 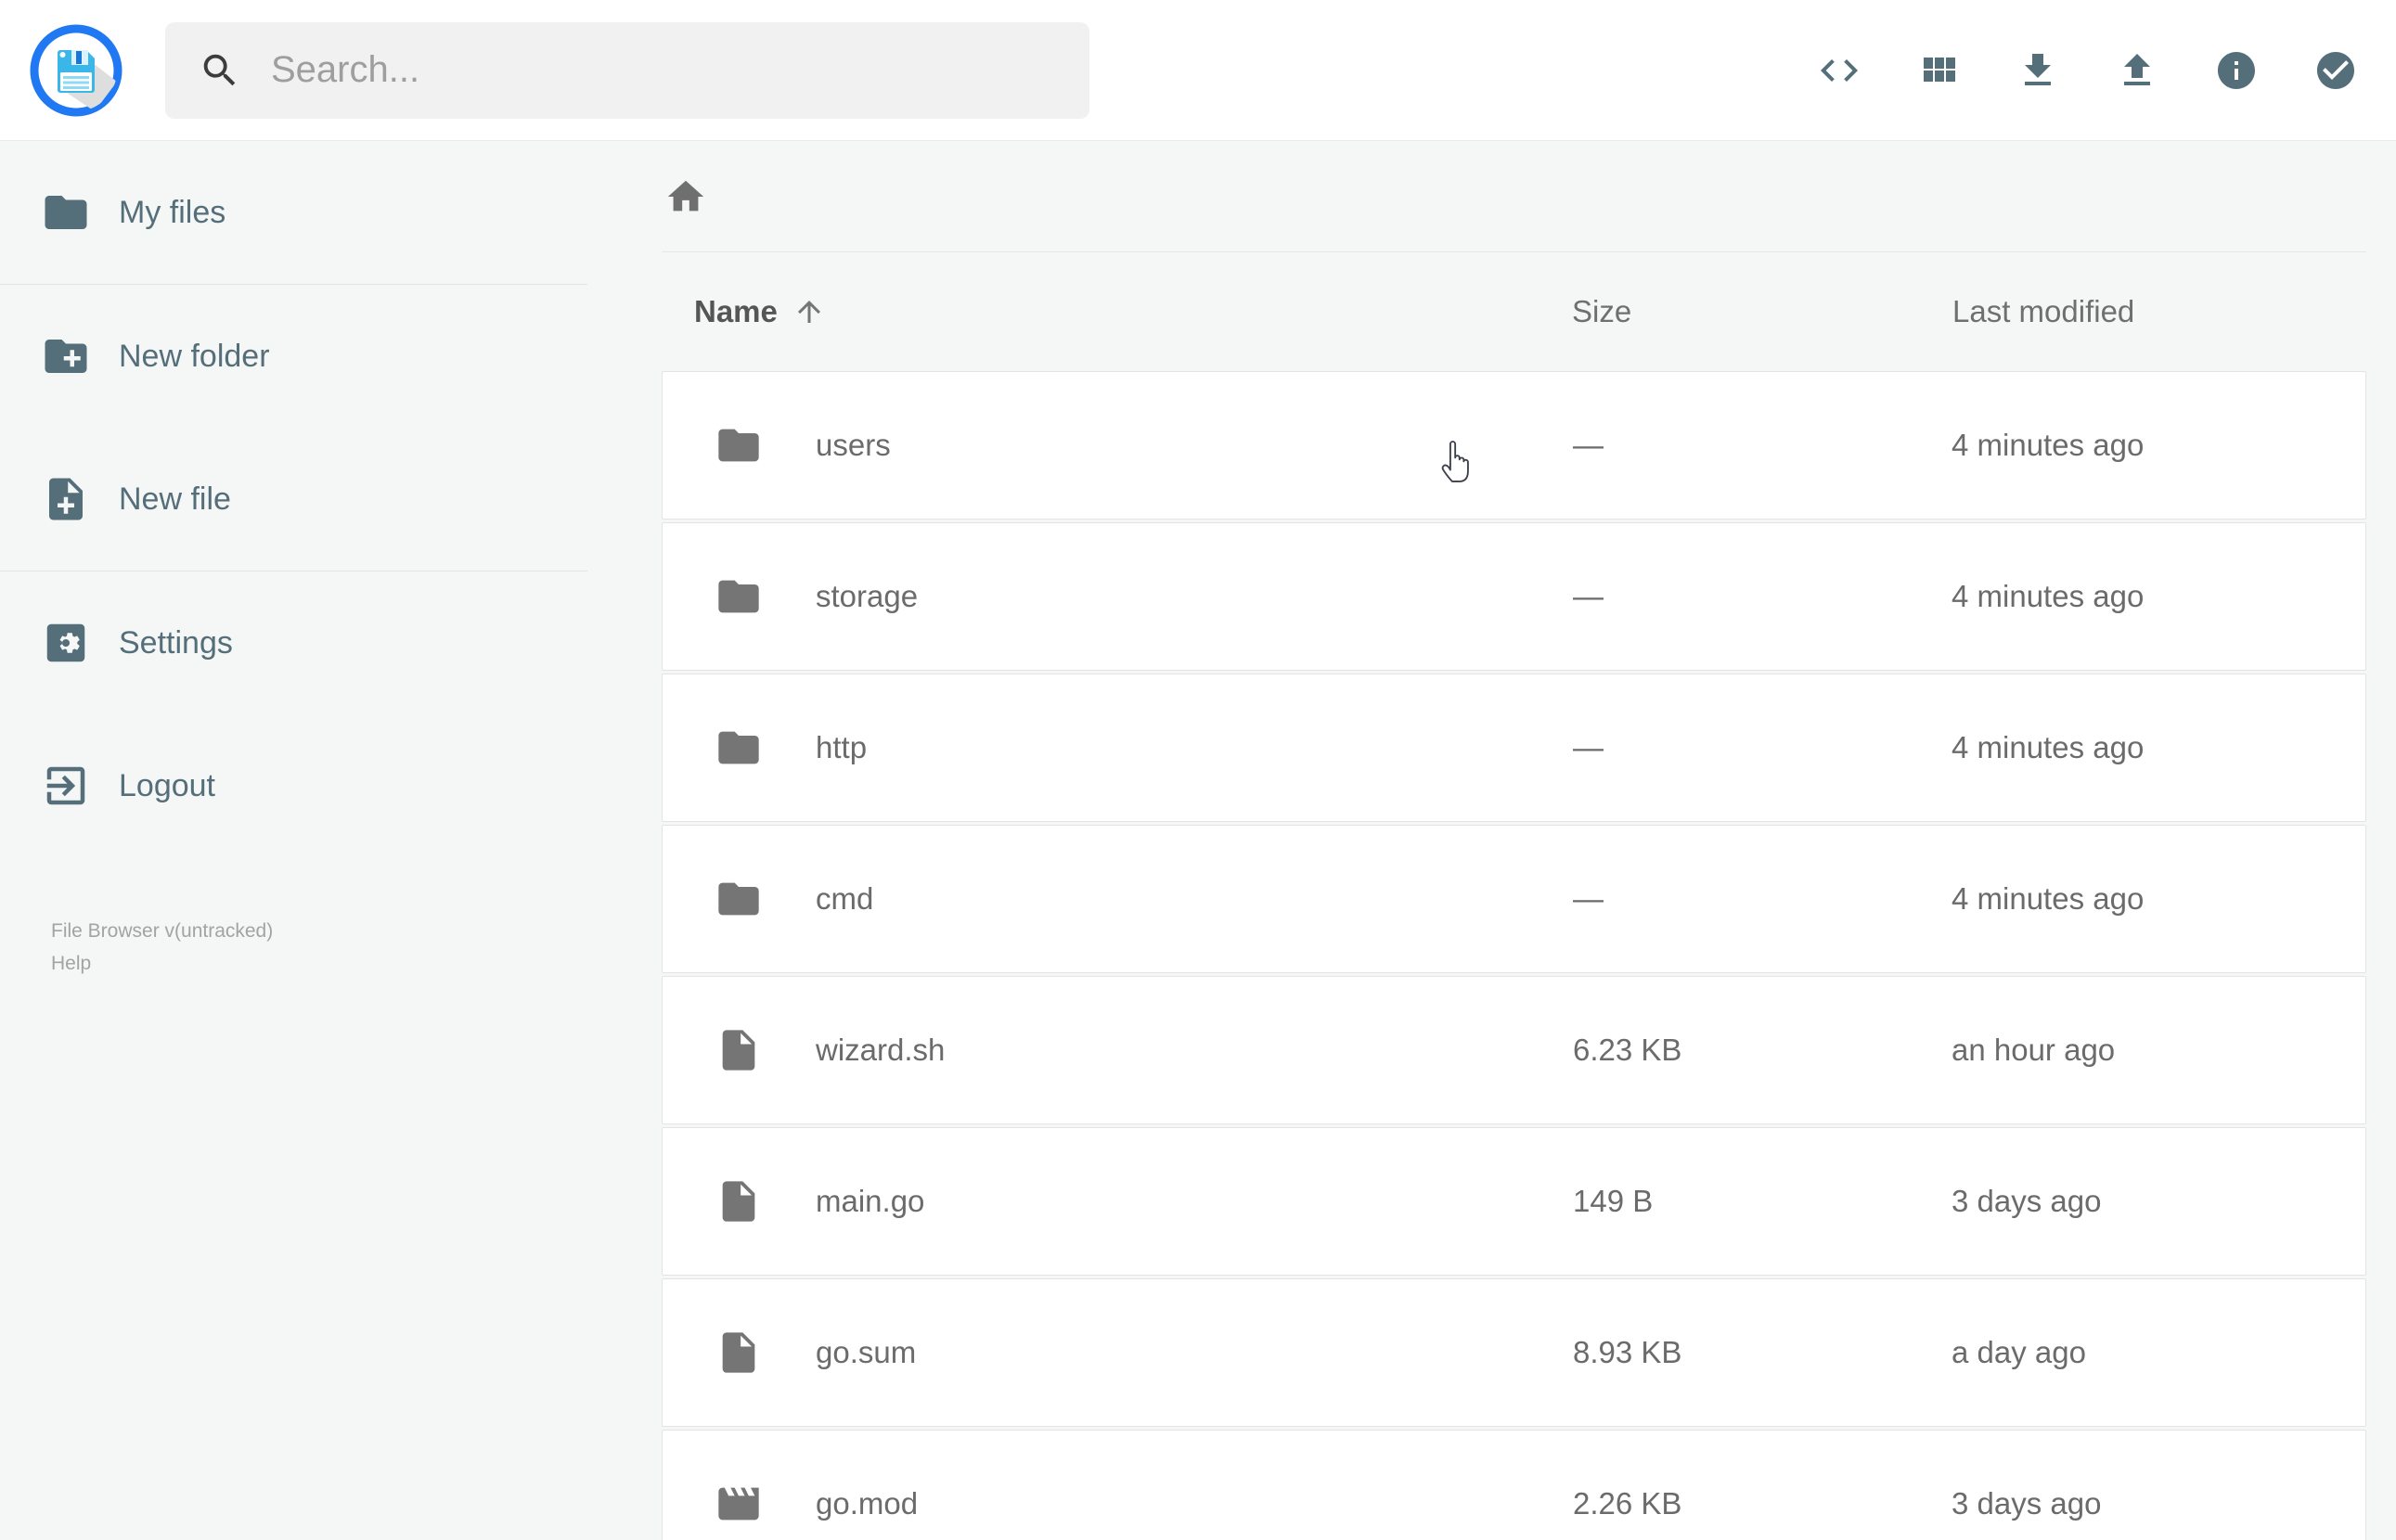 What do you see at coordinates (866, 1352) in the screenshot?
I see `file-name: go.sum` at bounding box center [866, 1352].